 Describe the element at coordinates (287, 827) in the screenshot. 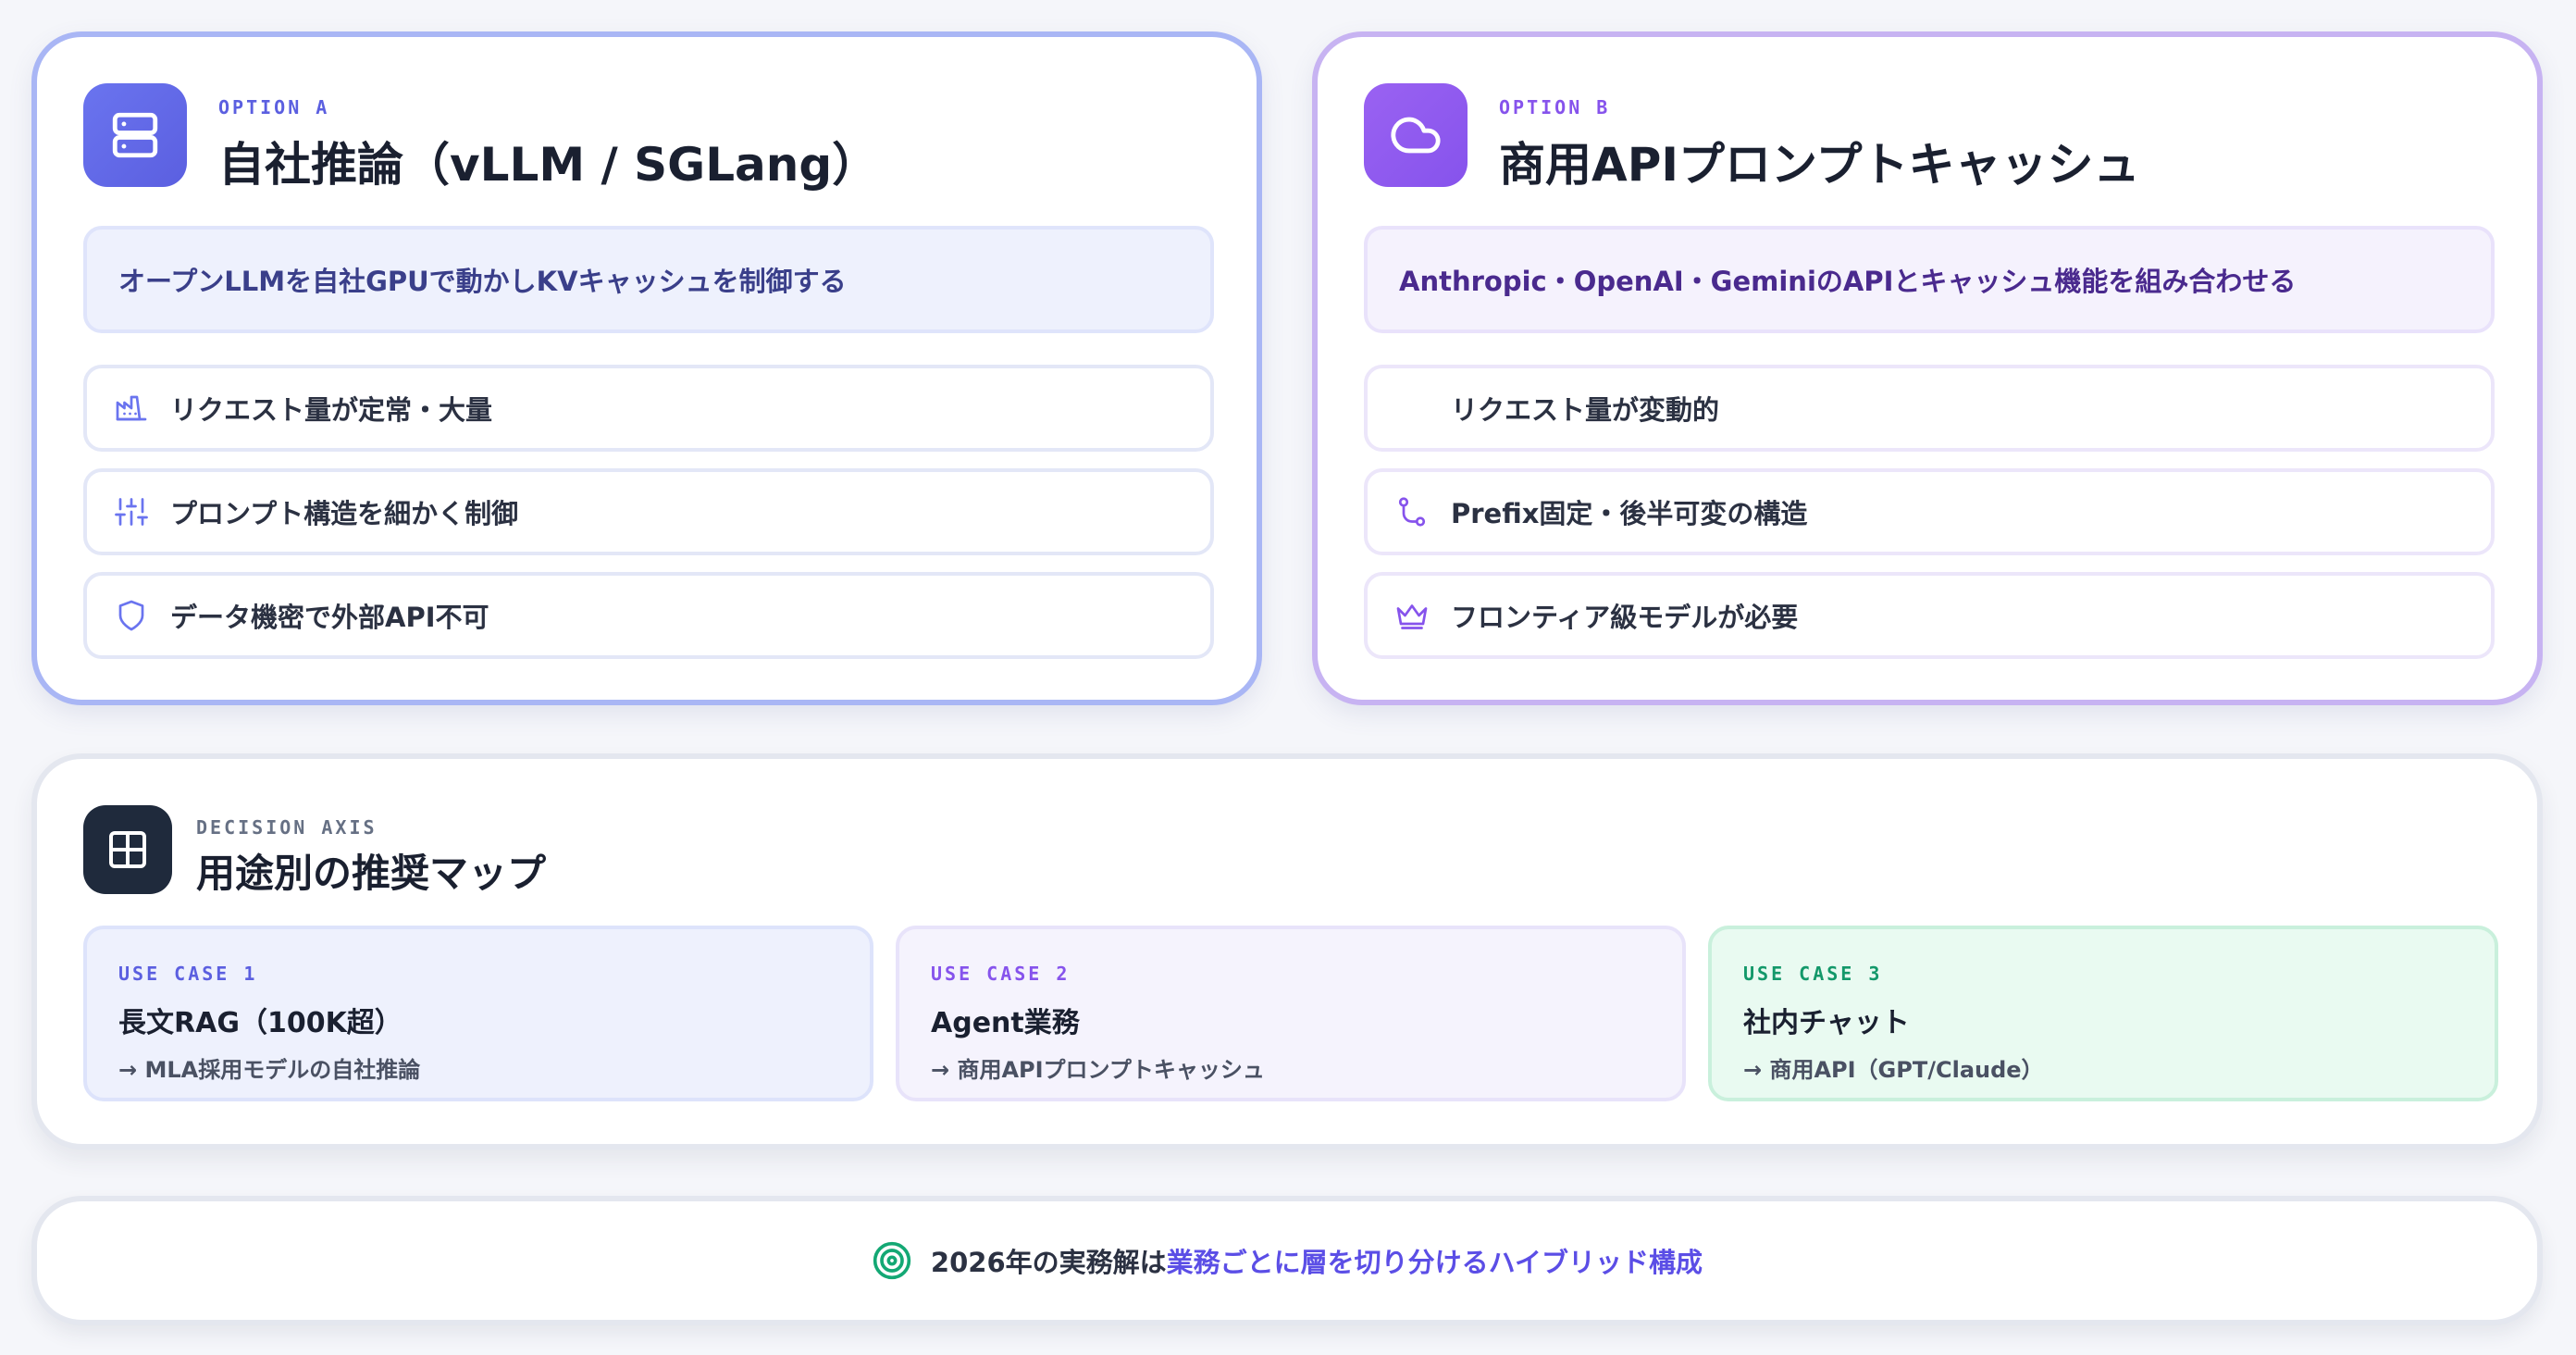

I see `decision-axis-kicker: DECISION AXIS` at that location.